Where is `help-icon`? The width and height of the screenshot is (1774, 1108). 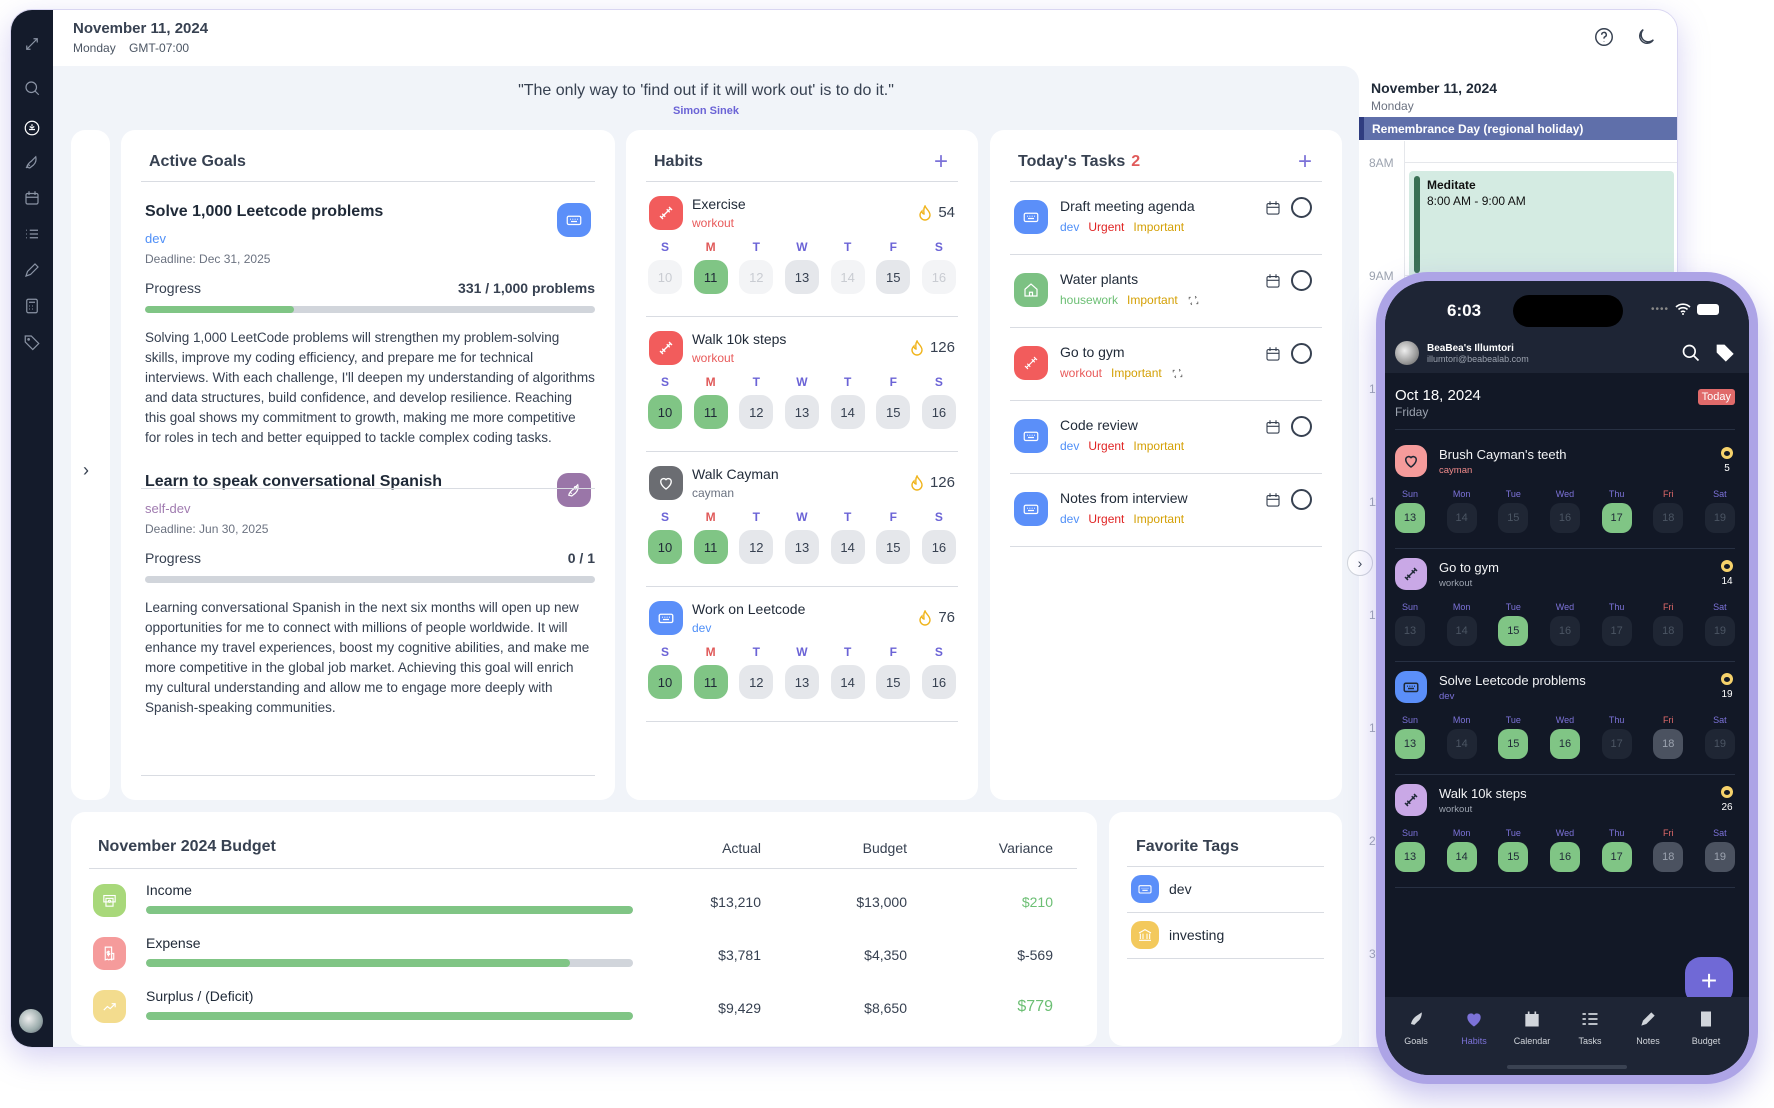
help-icon is located at coordinates (1604, 39).